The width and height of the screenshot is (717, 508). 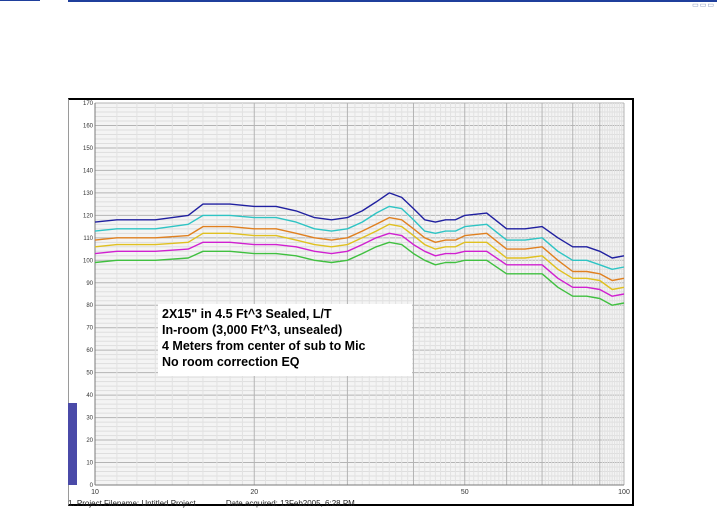 What do you see at coordinates (88, 194) in the screenshot?
I see `y-tick-label: 130` at bounding box center [88, 194].